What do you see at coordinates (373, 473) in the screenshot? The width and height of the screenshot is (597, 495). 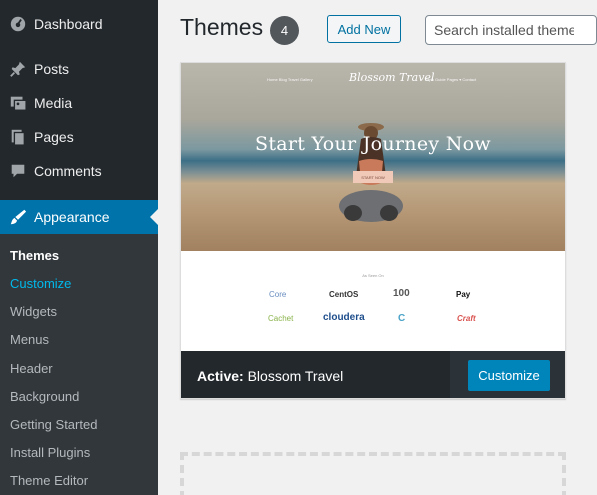 I see `add-new-theme-card` at bounding box center [373, 473].